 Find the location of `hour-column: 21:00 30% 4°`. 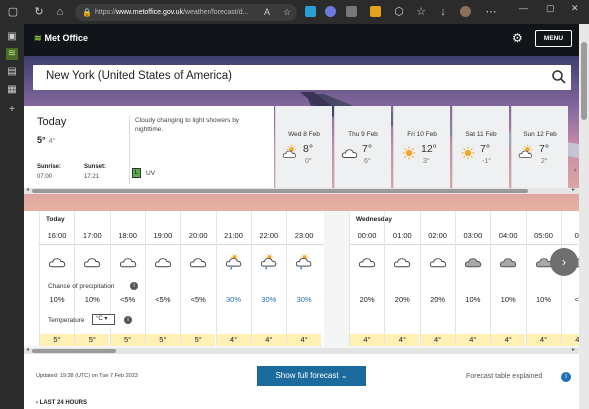

hour-column: 21:00 30% 4° is located at coordinates (233, 278).